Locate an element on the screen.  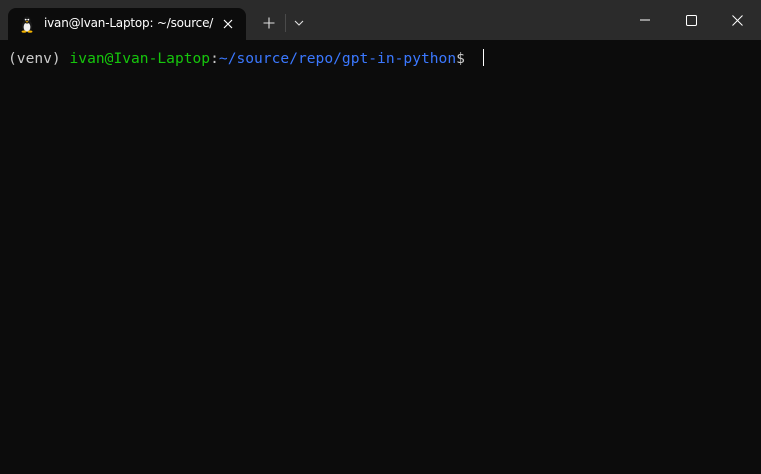
close-icon is located at coordinates (737, 20).